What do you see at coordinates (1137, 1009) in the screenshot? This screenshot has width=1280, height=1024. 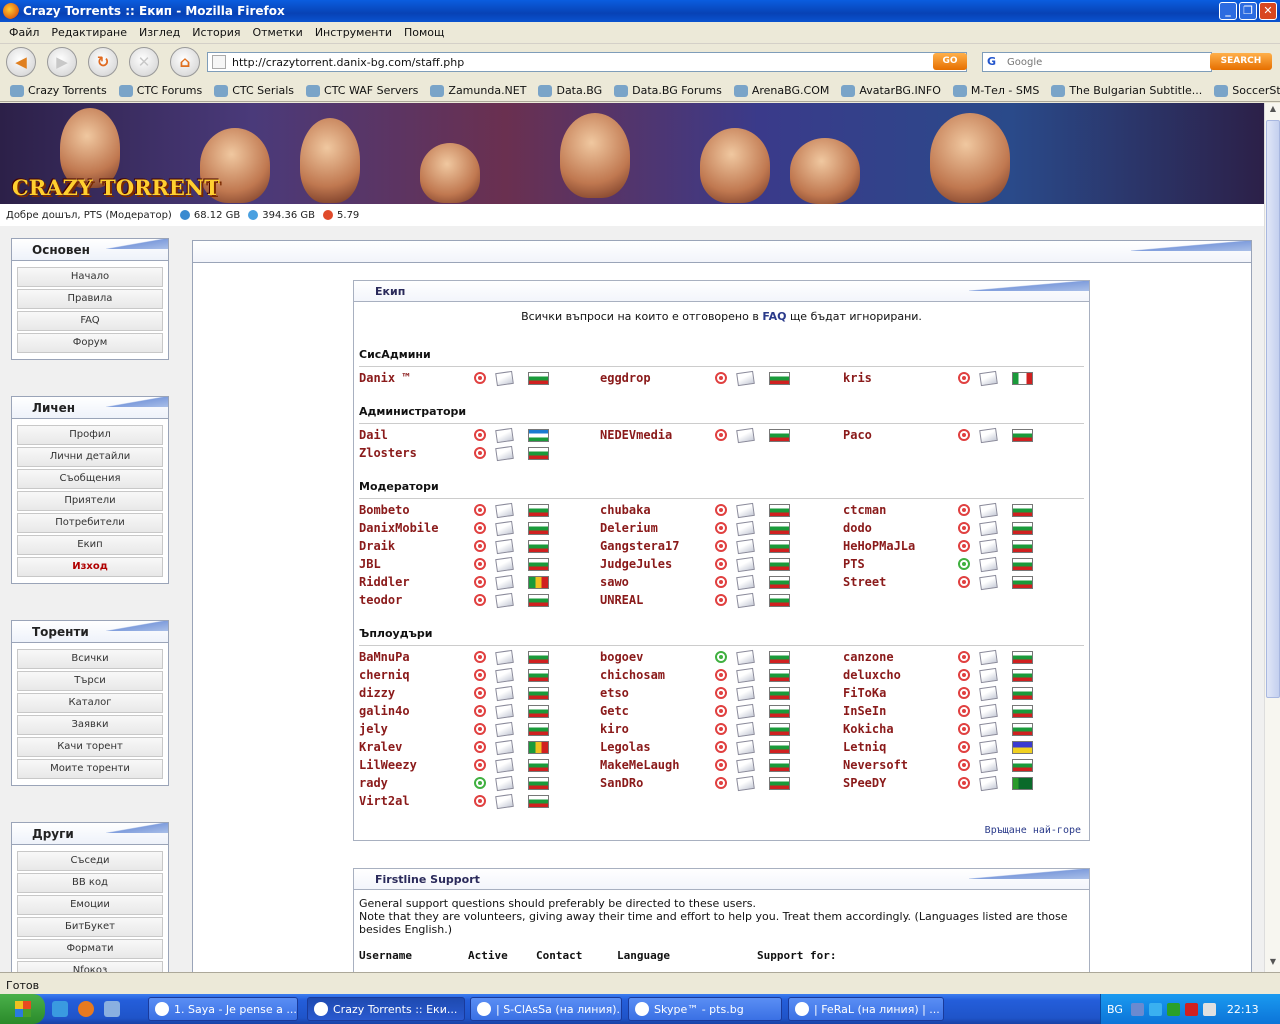 I see `network-icon` at bounding box center [1137, 1009].